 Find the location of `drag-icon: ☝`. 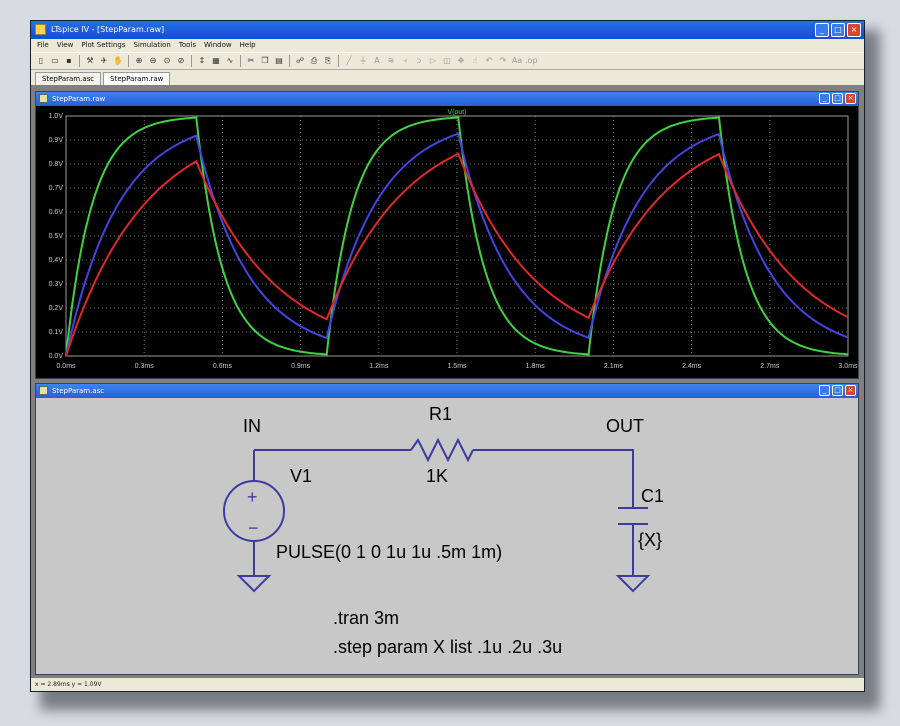

drag-icon: ☝ is located at coordinates (475, 61).